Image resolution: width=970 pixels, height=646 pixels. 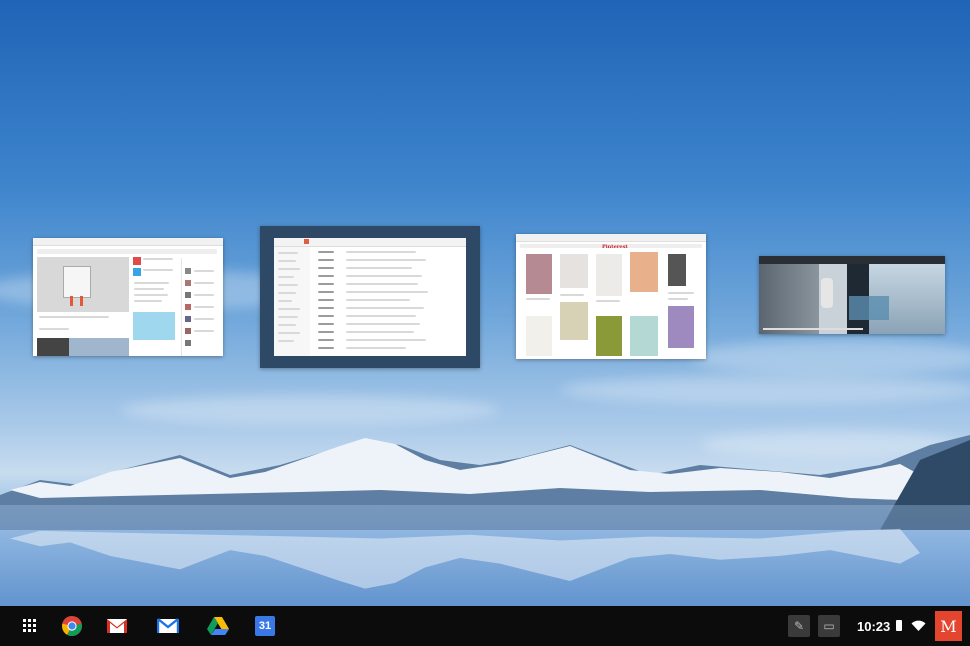 I want to click on video-window, so click(x=852, y=295).